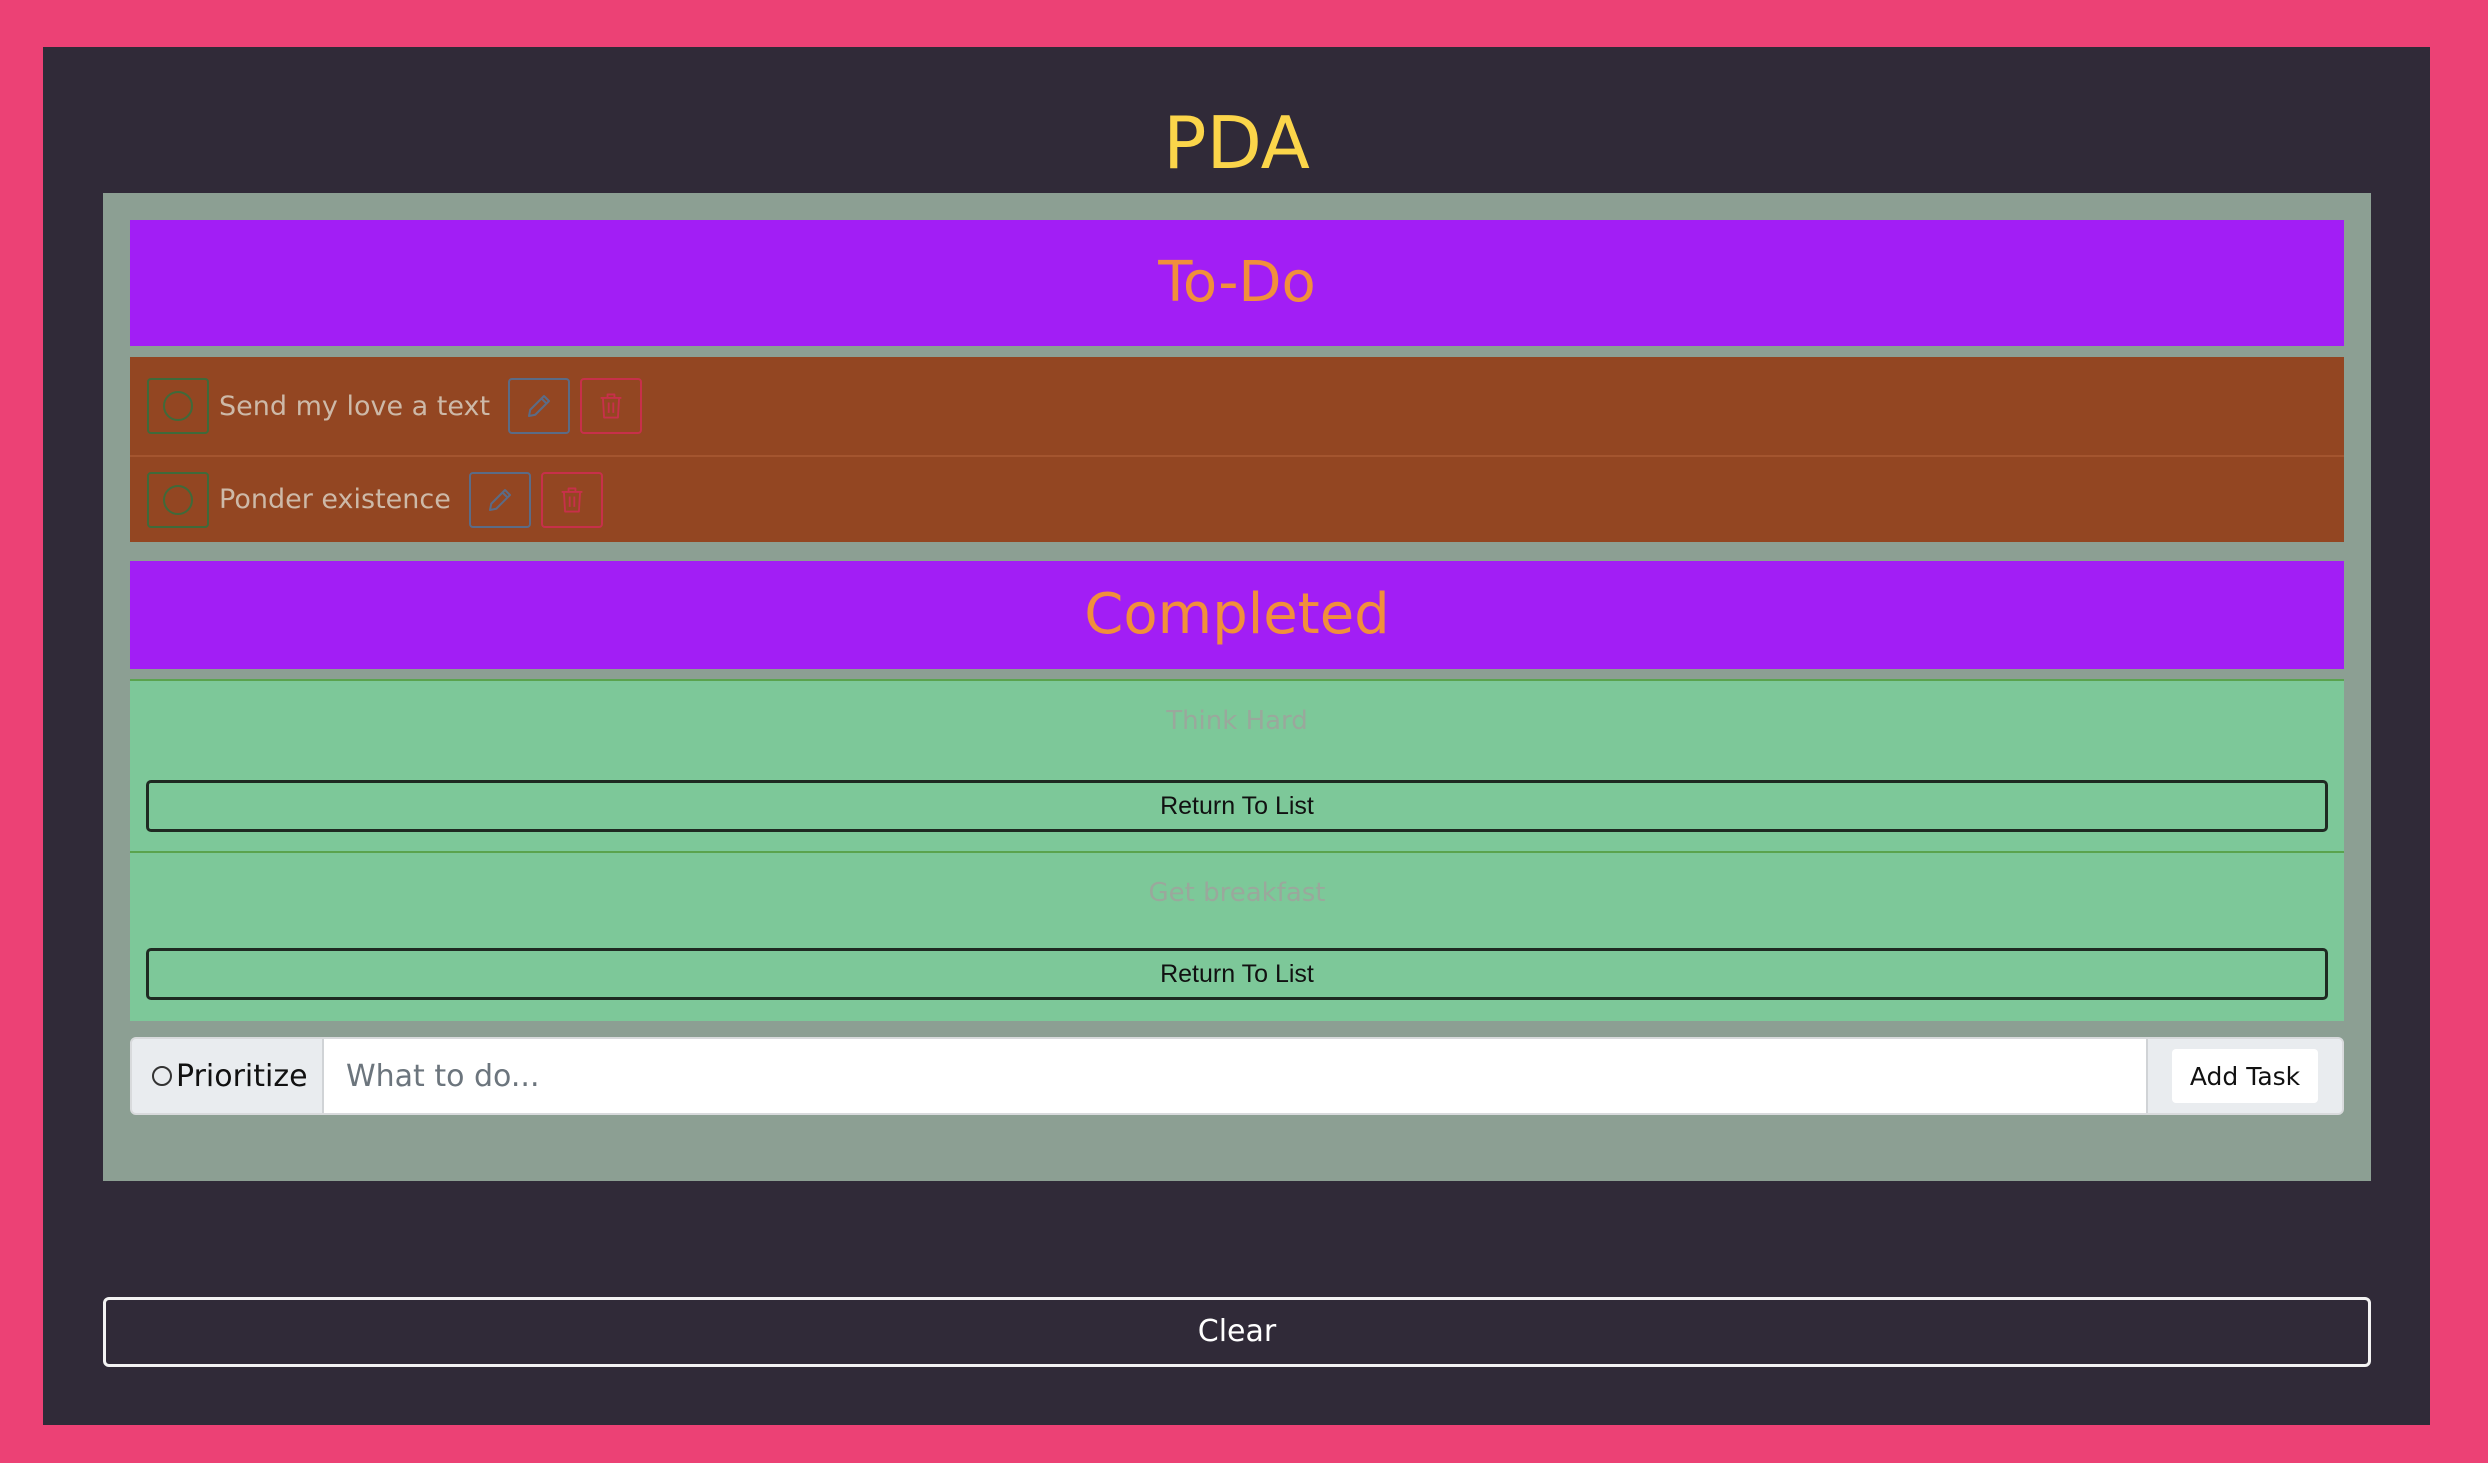 This screenshot has width=2488, height=1463. I want to click on add-task-button: Add Task, so click(2245, 1076).